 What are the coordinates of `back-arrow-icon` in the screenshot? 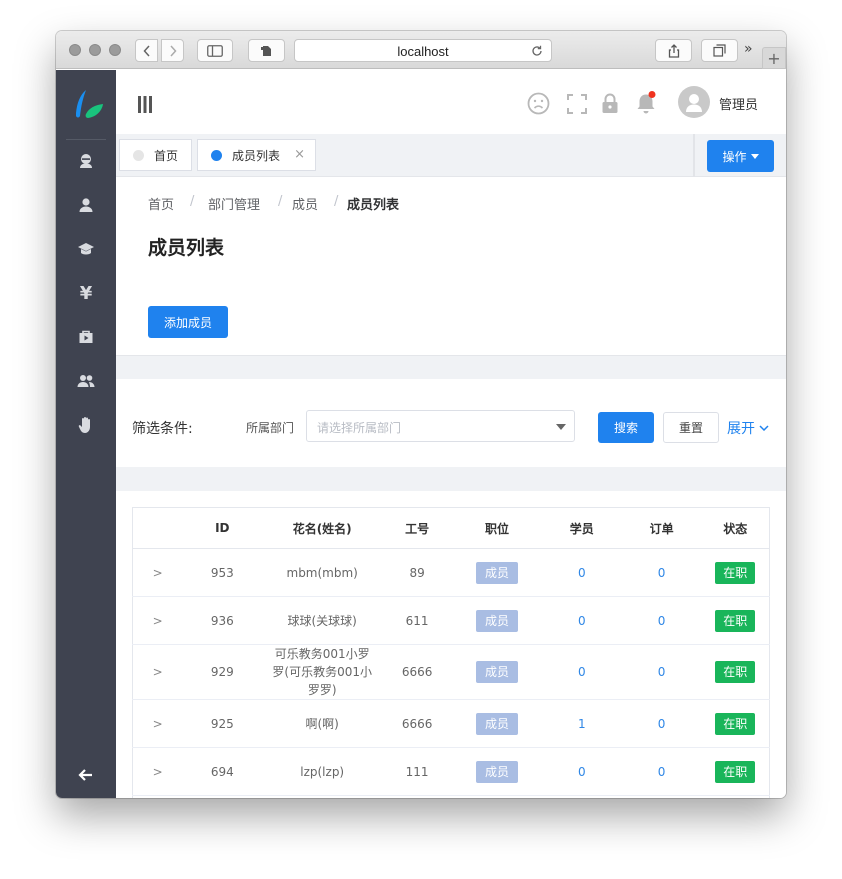 It's located at (86, 775).